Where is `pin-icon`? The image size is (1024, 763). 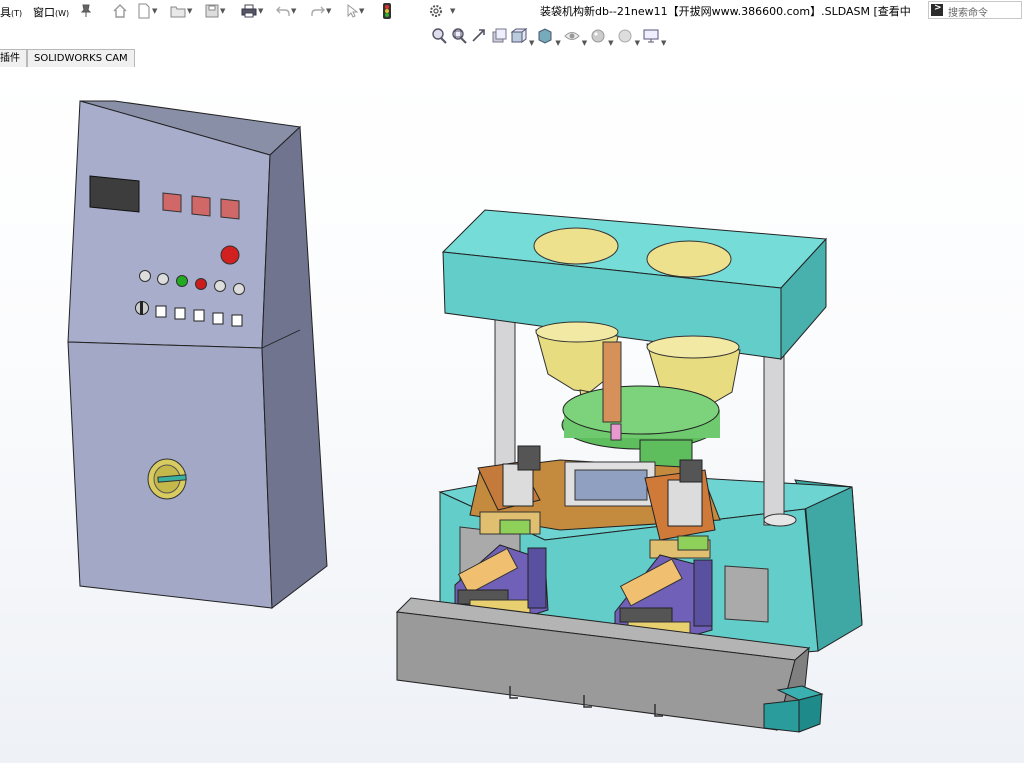
pin-icon is located at coordinates (86, 11).